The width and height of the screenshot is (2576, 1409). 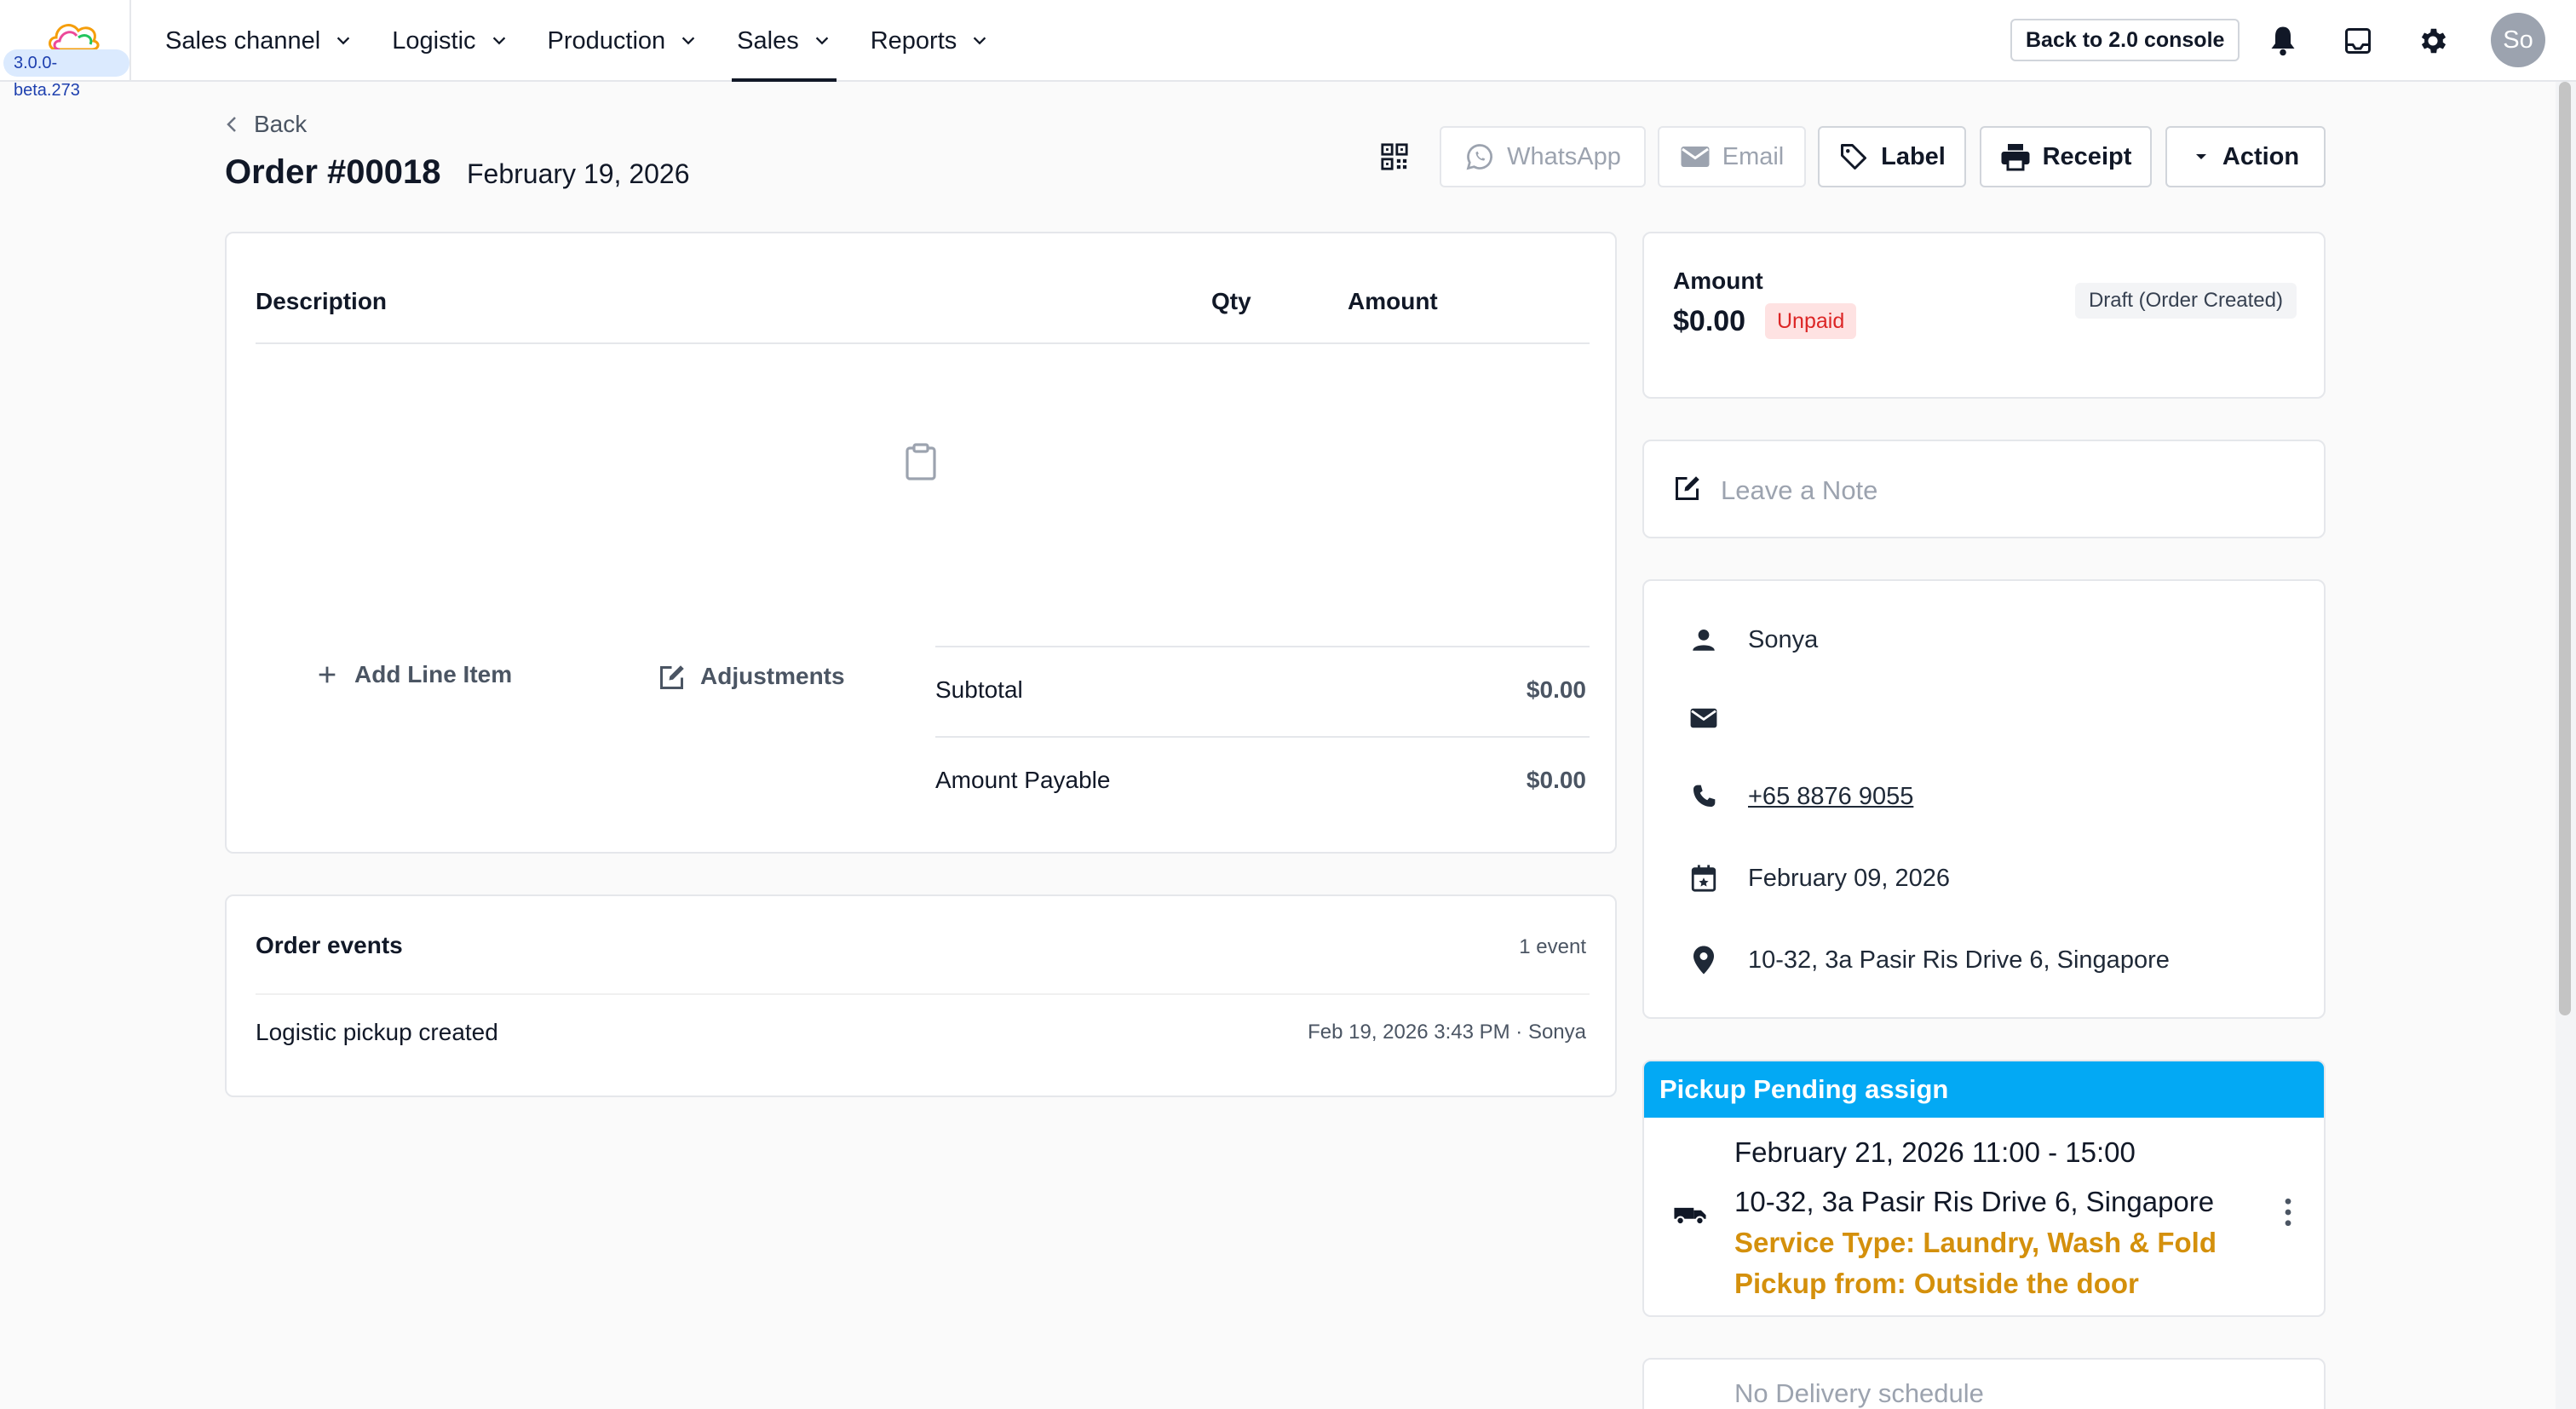 I want to click on nav-label: Logistic, so click(x=434, y=40).